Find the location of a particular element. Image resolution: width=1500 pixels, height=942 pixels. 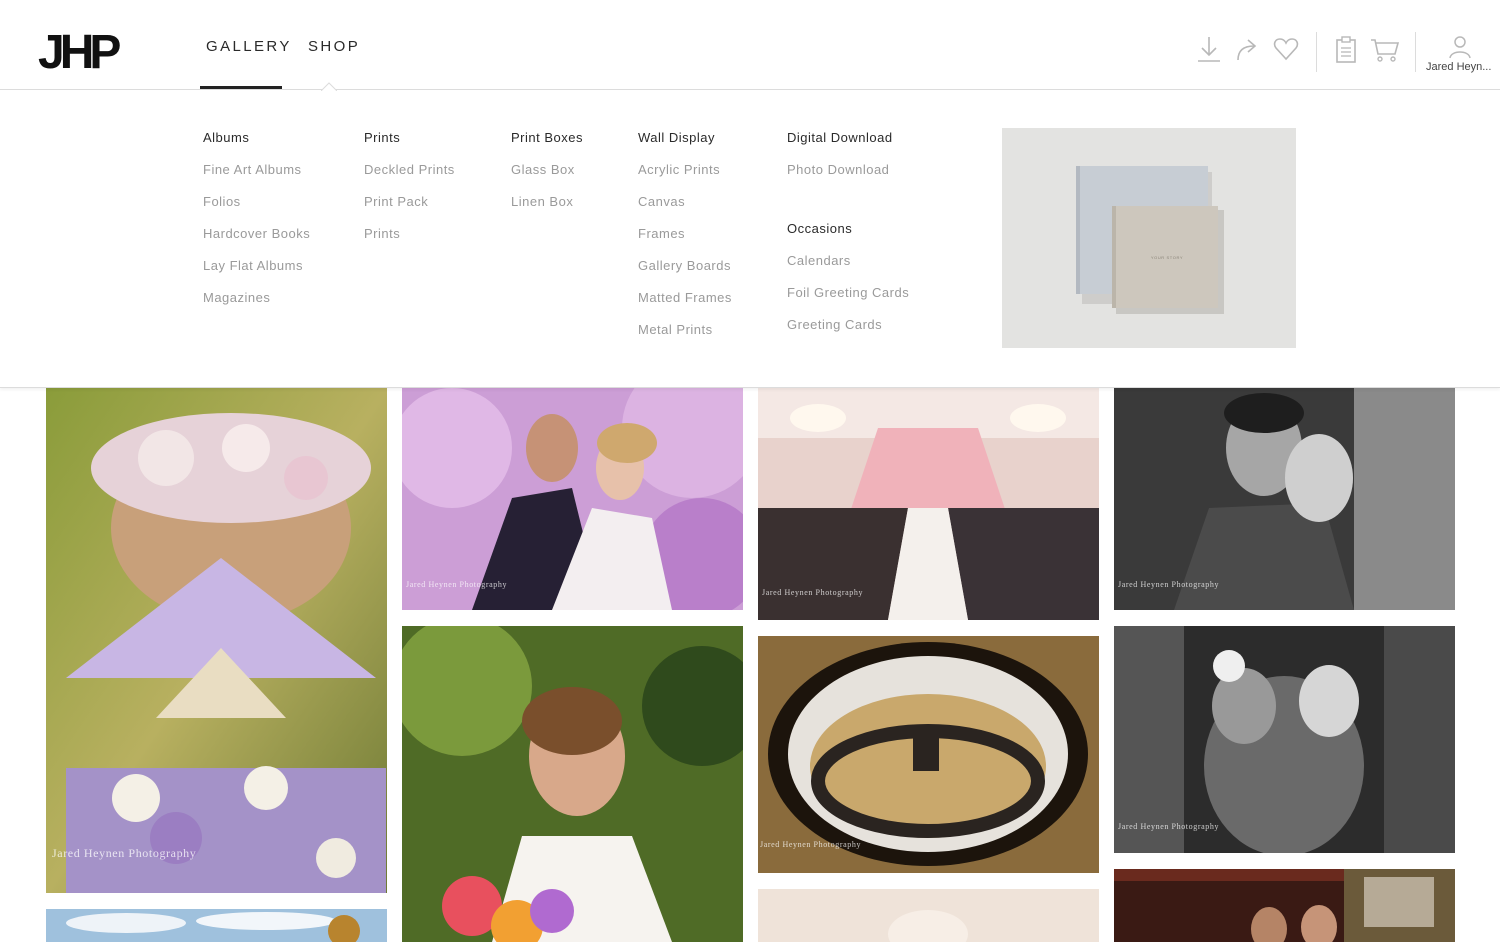

photo-bride-bouquet is located at coordinates (572, 784).